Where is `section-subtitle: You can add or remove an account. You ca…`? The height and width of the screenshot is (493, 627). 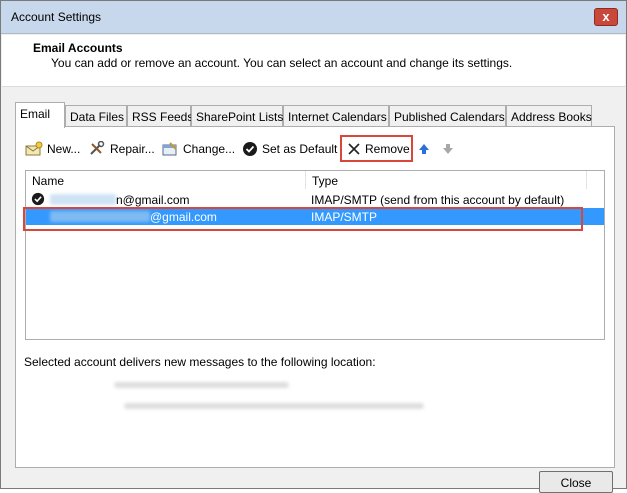
section-subtitle: You can add or remove an account. You ca… is located at coordinates (282, 63).